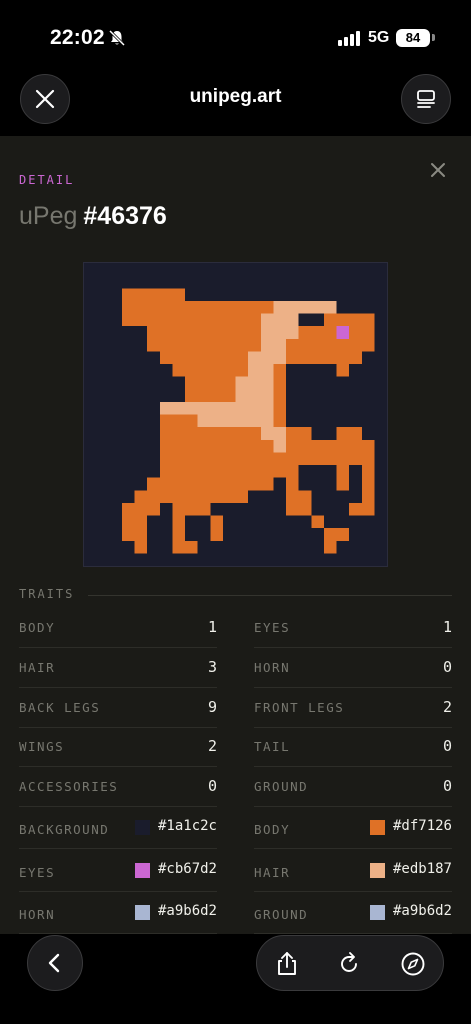 This screenshot has height=1024, width=471. Describe the element at coordinates (235, 104) in the screenshot. I see `browser-header: unipeg.art` at that location.